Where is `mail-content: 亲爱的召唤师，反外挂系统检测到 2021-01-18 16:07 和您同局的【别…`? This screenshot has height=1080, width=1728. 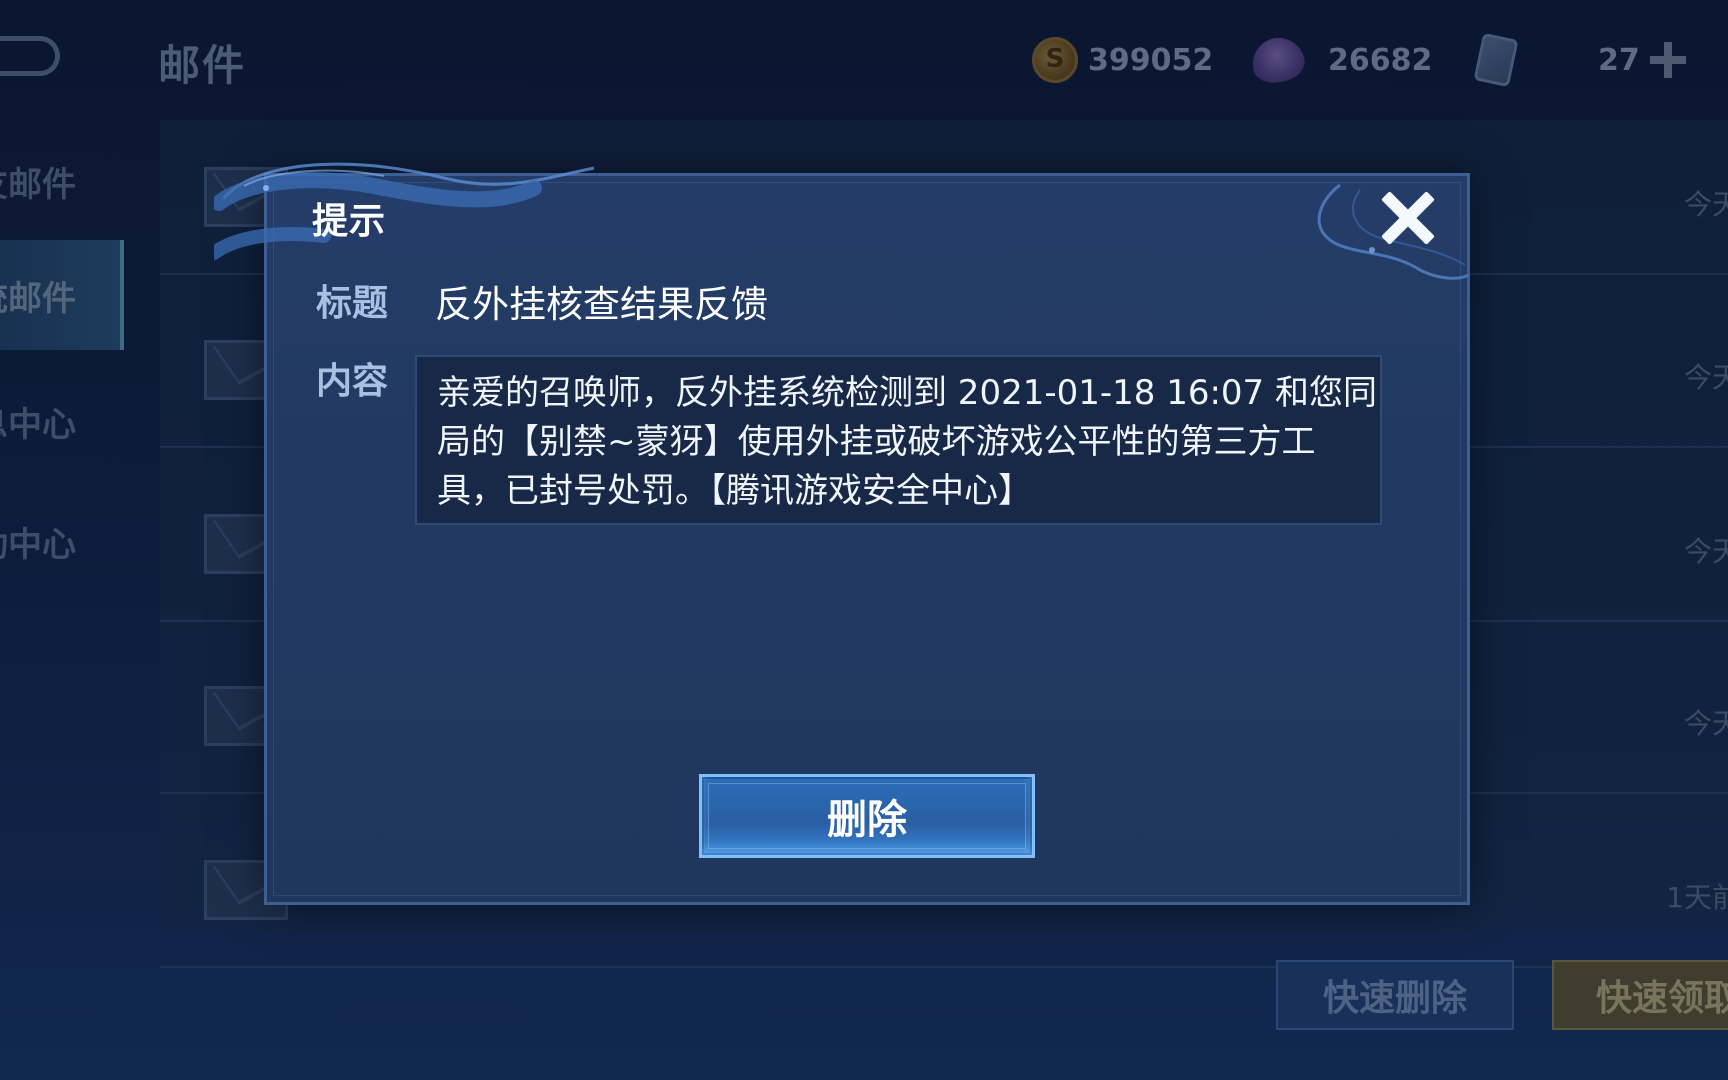
mail-content: 亲爱的召唤师，反外挂系统检测到 2021-01-18 16:07 和您同局的【别… is located at coordinates (907, 442).